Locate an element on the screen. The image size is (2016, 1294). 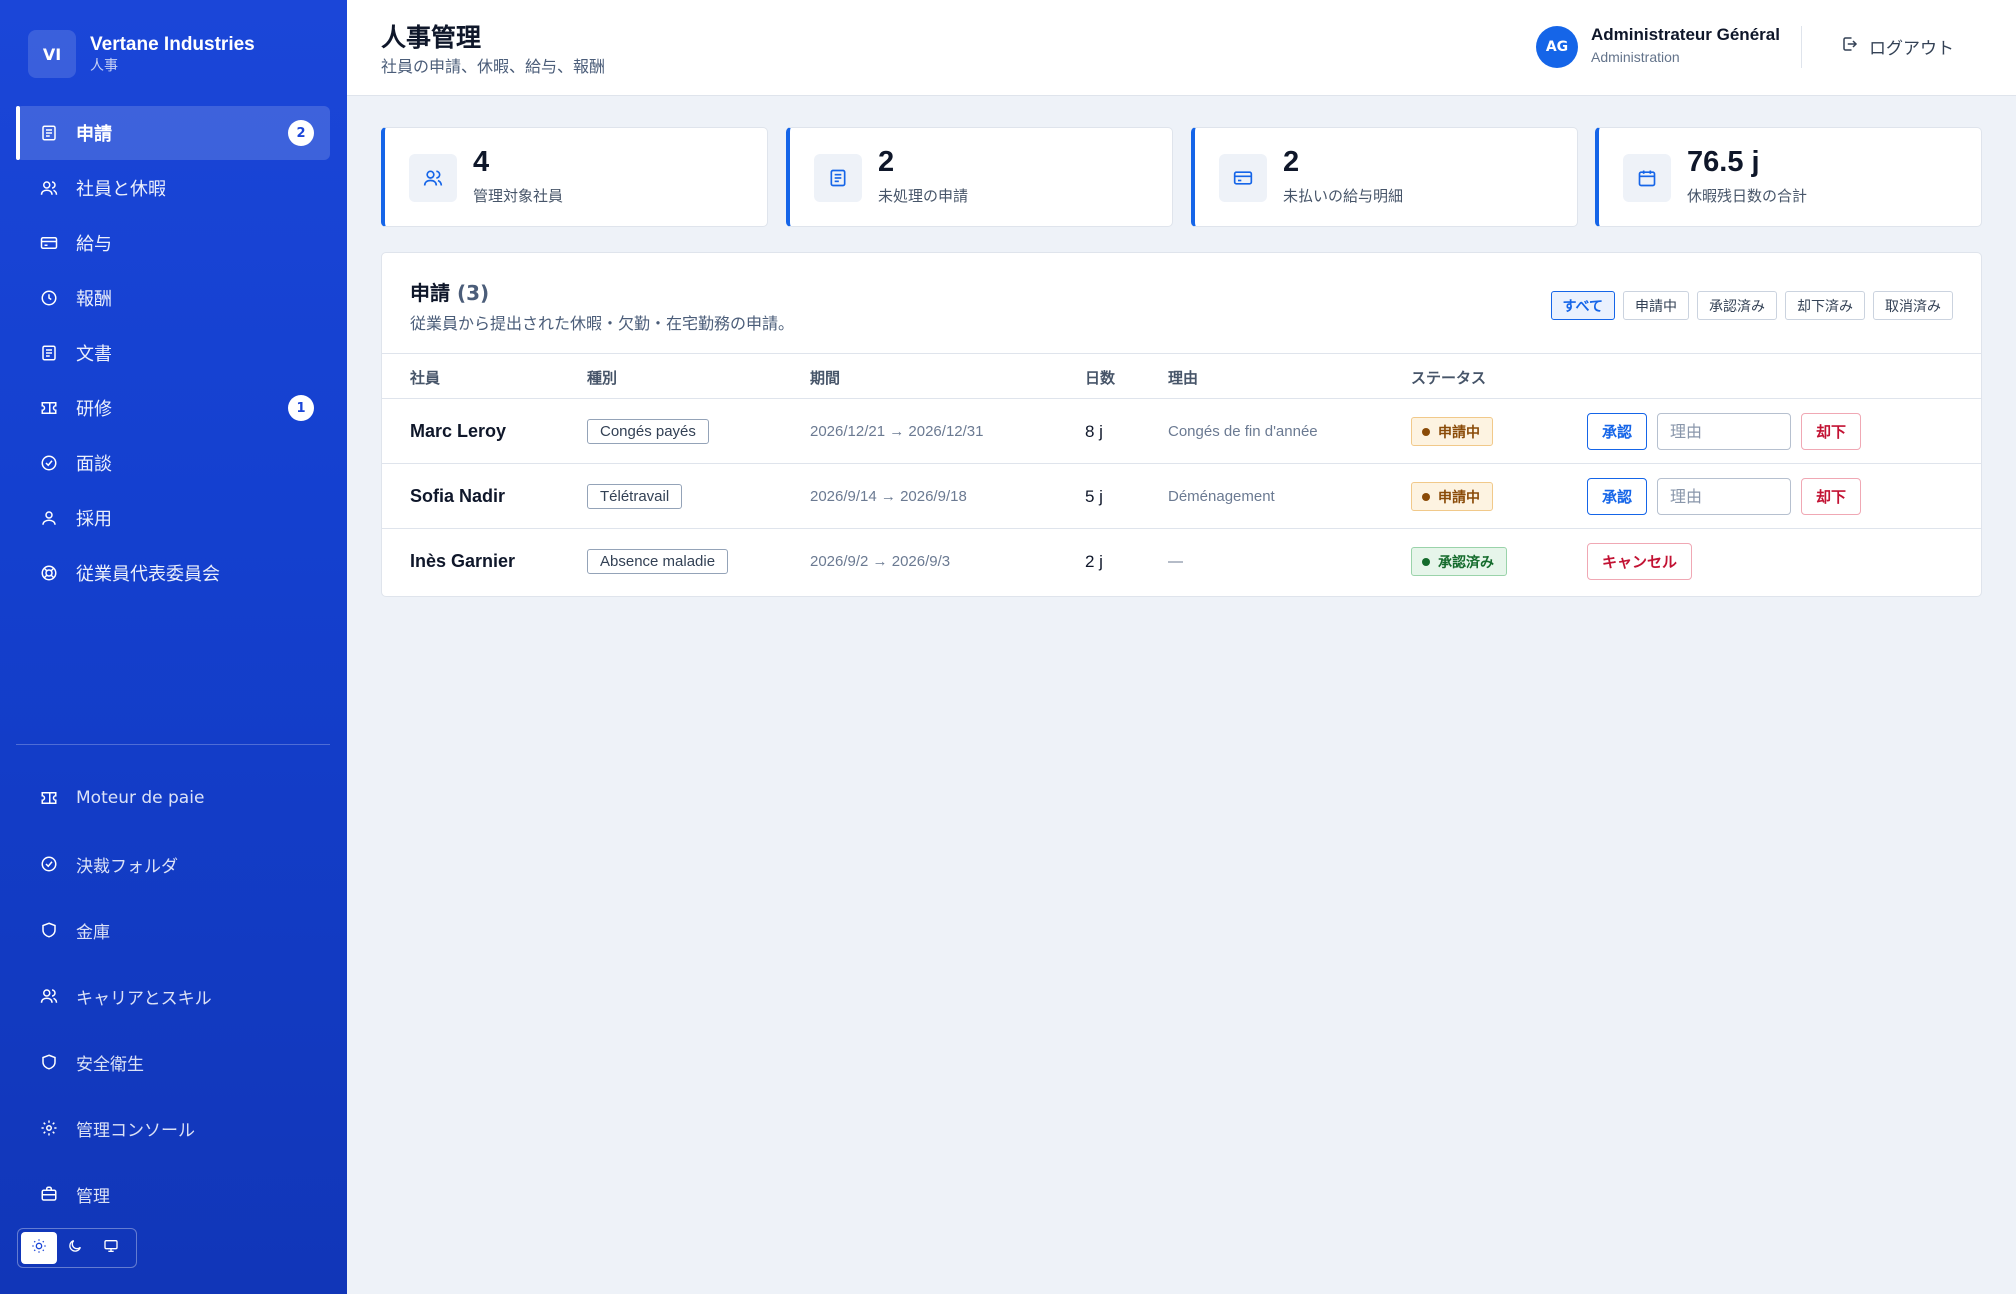
sun-icon is located at coordinates (39, 1248).